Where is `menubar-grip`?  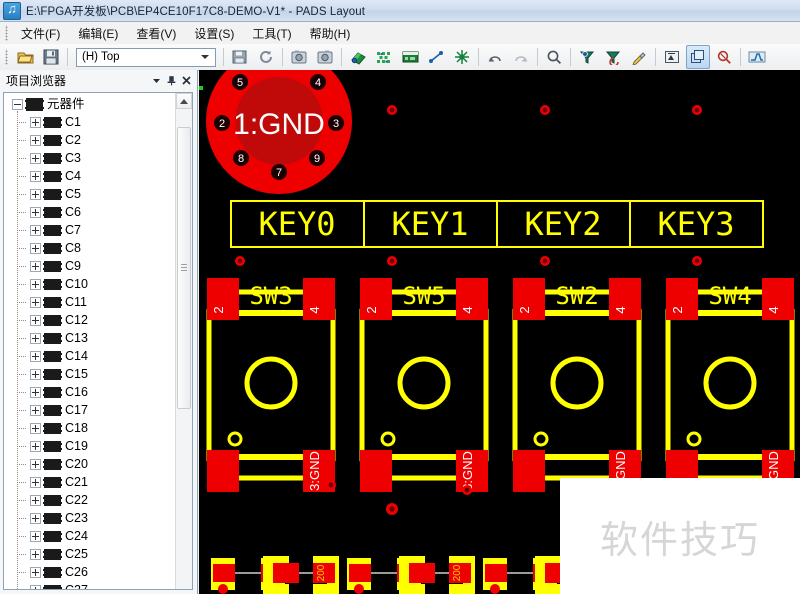
menubar-grip is located at coordinates (6, 33).